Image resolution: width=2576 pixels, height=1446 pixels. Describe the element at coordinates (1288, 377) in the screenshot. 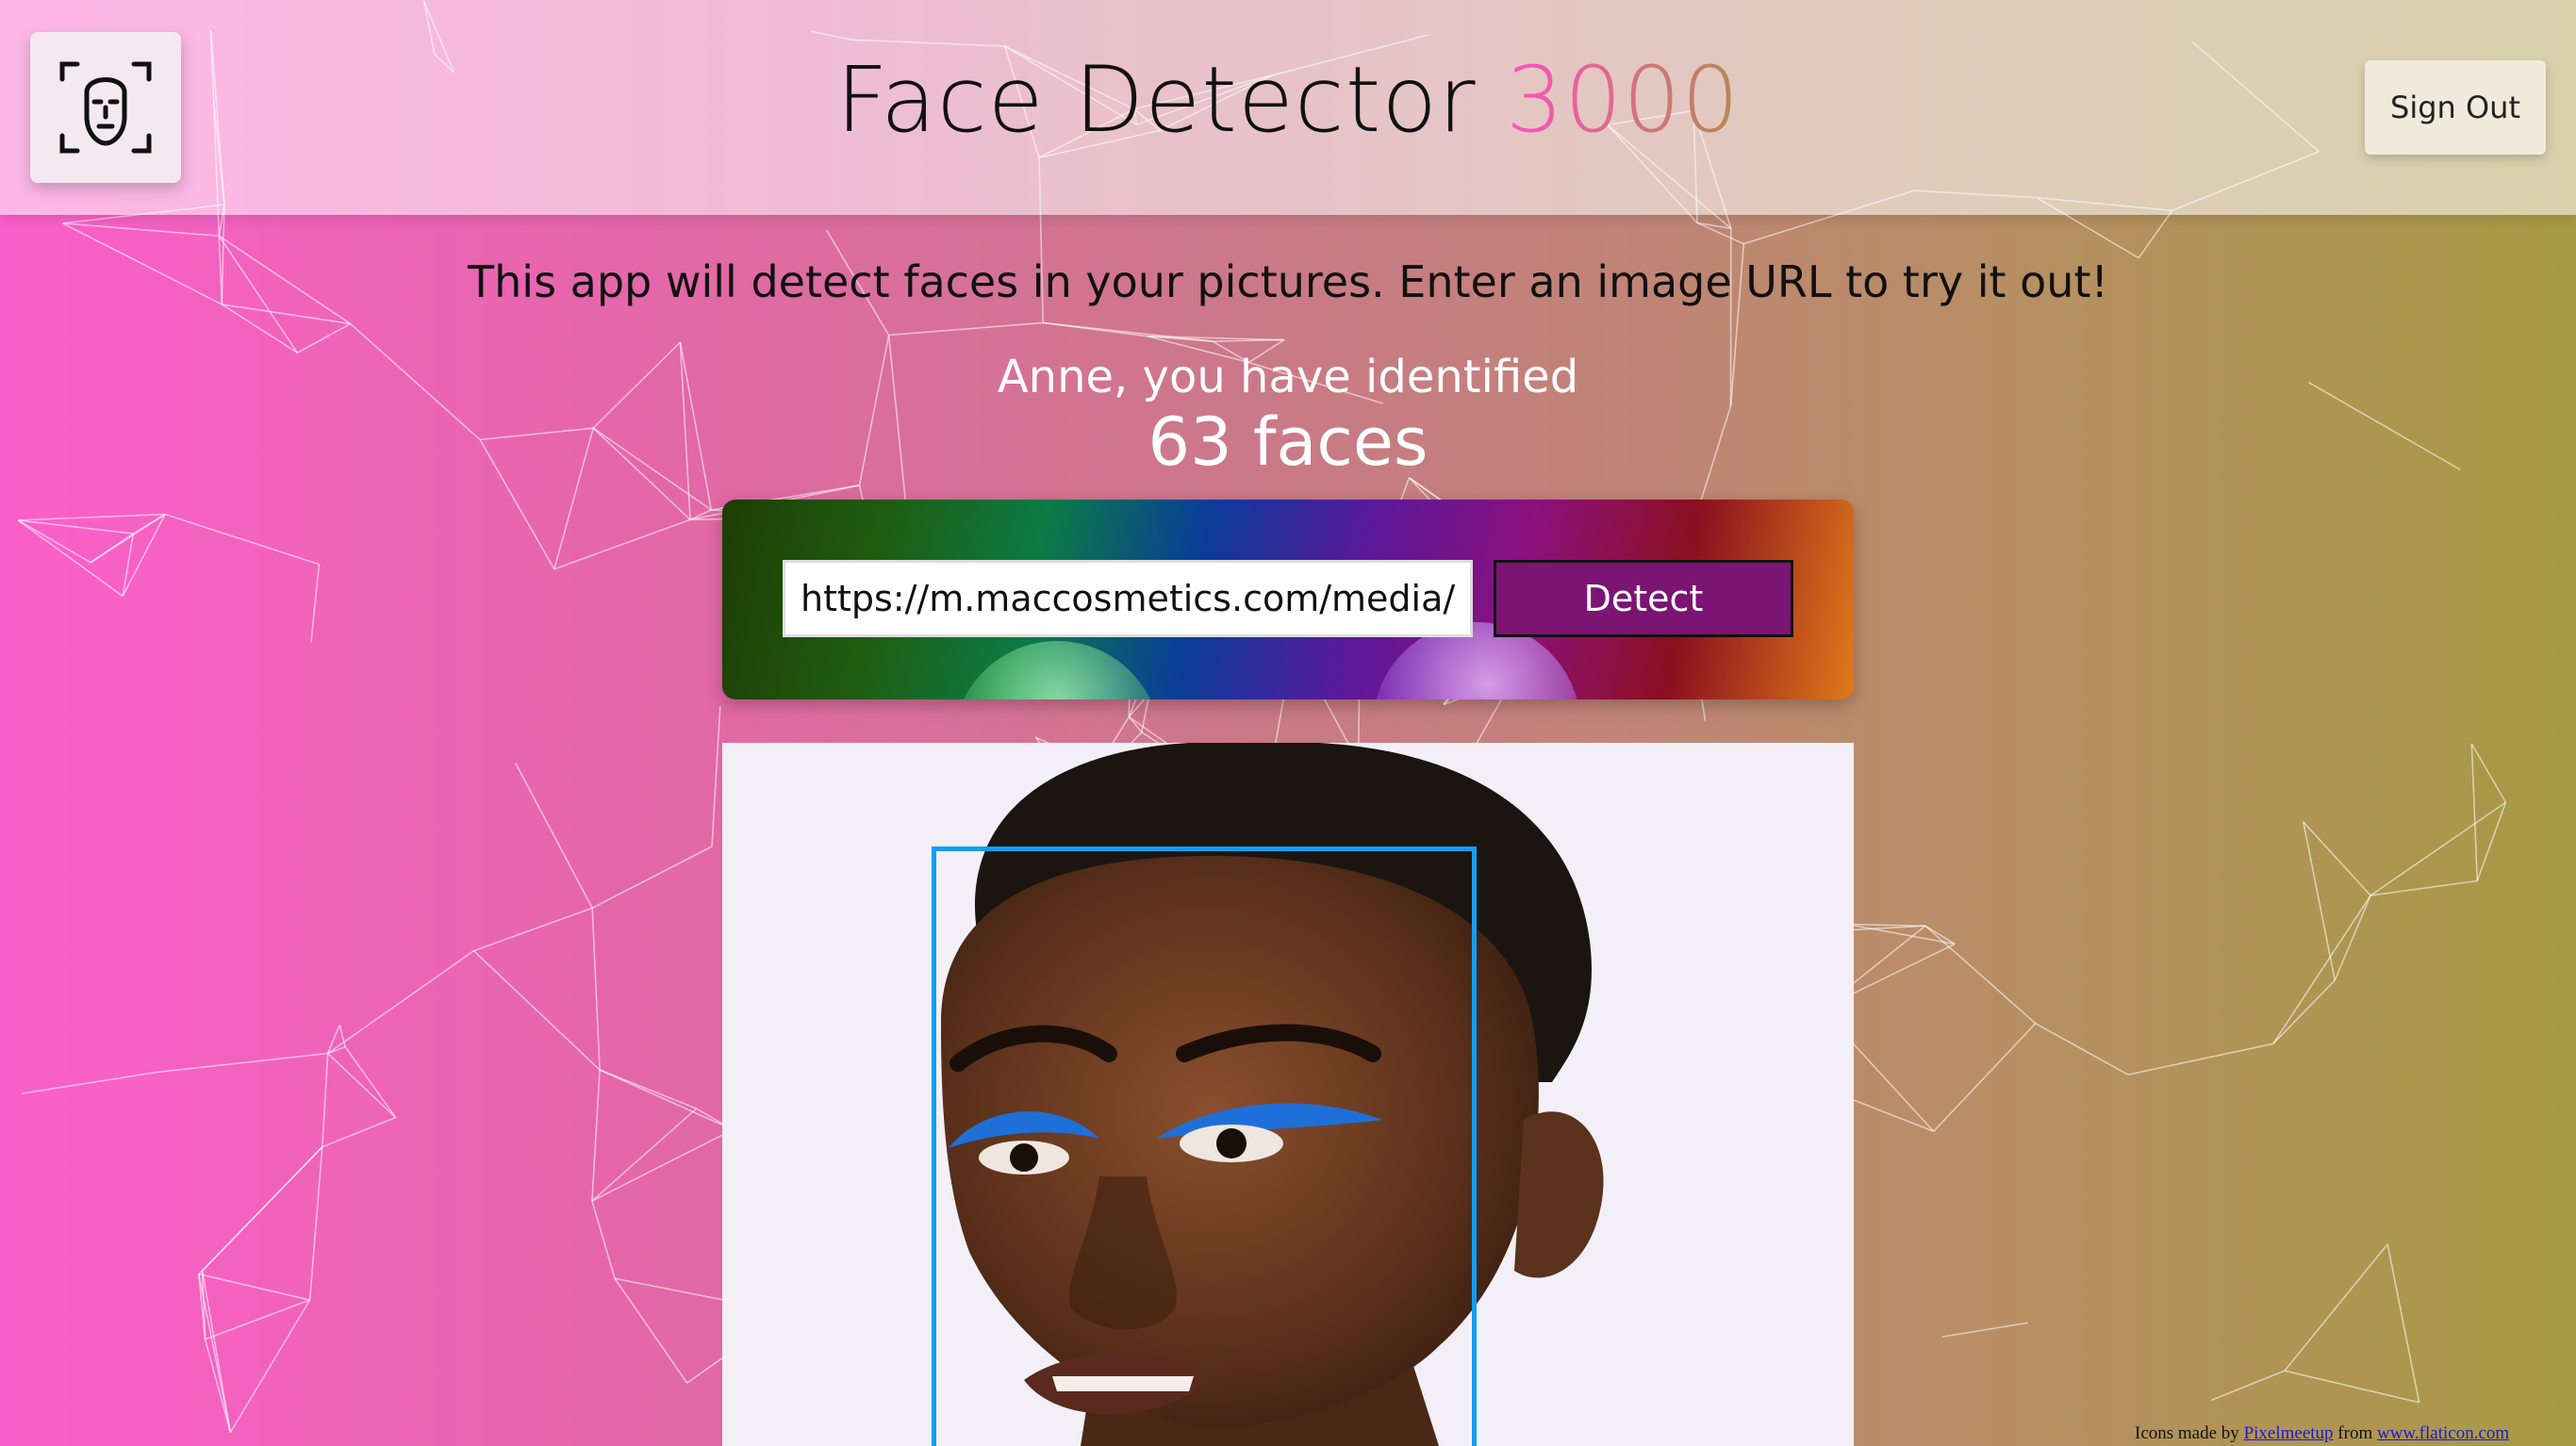

I see `rank-text: Anne, you have identified` at that location.